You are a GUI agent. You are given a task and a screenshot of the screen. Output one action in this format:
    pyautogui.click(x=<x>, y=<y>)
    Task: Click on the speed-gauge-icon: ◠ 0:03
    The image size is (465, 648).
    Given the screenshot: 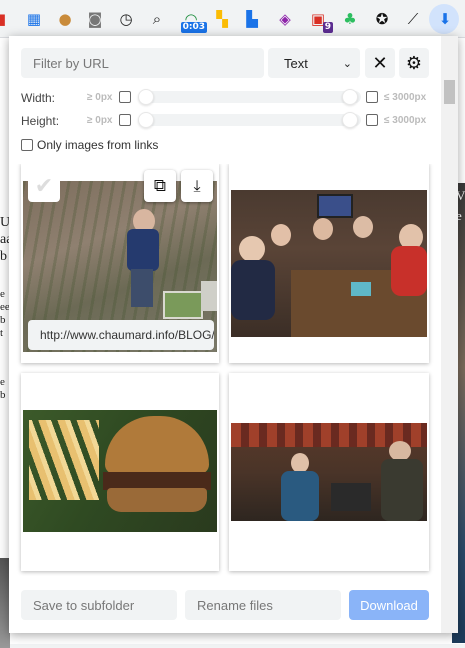 What is the action you would take?
    pyautogui.click(x=193, y=21)
    